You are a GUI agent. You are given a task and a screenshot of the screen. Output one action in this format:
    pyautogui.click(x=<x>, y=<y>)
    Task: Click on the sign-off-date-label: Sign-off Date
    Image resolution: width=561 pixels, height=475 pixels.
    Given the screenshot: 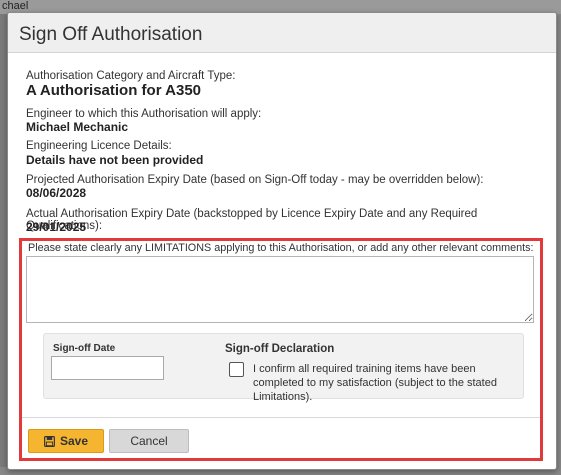 What is the action you would take?
    pyautogui.click(x=84, y=348)
    